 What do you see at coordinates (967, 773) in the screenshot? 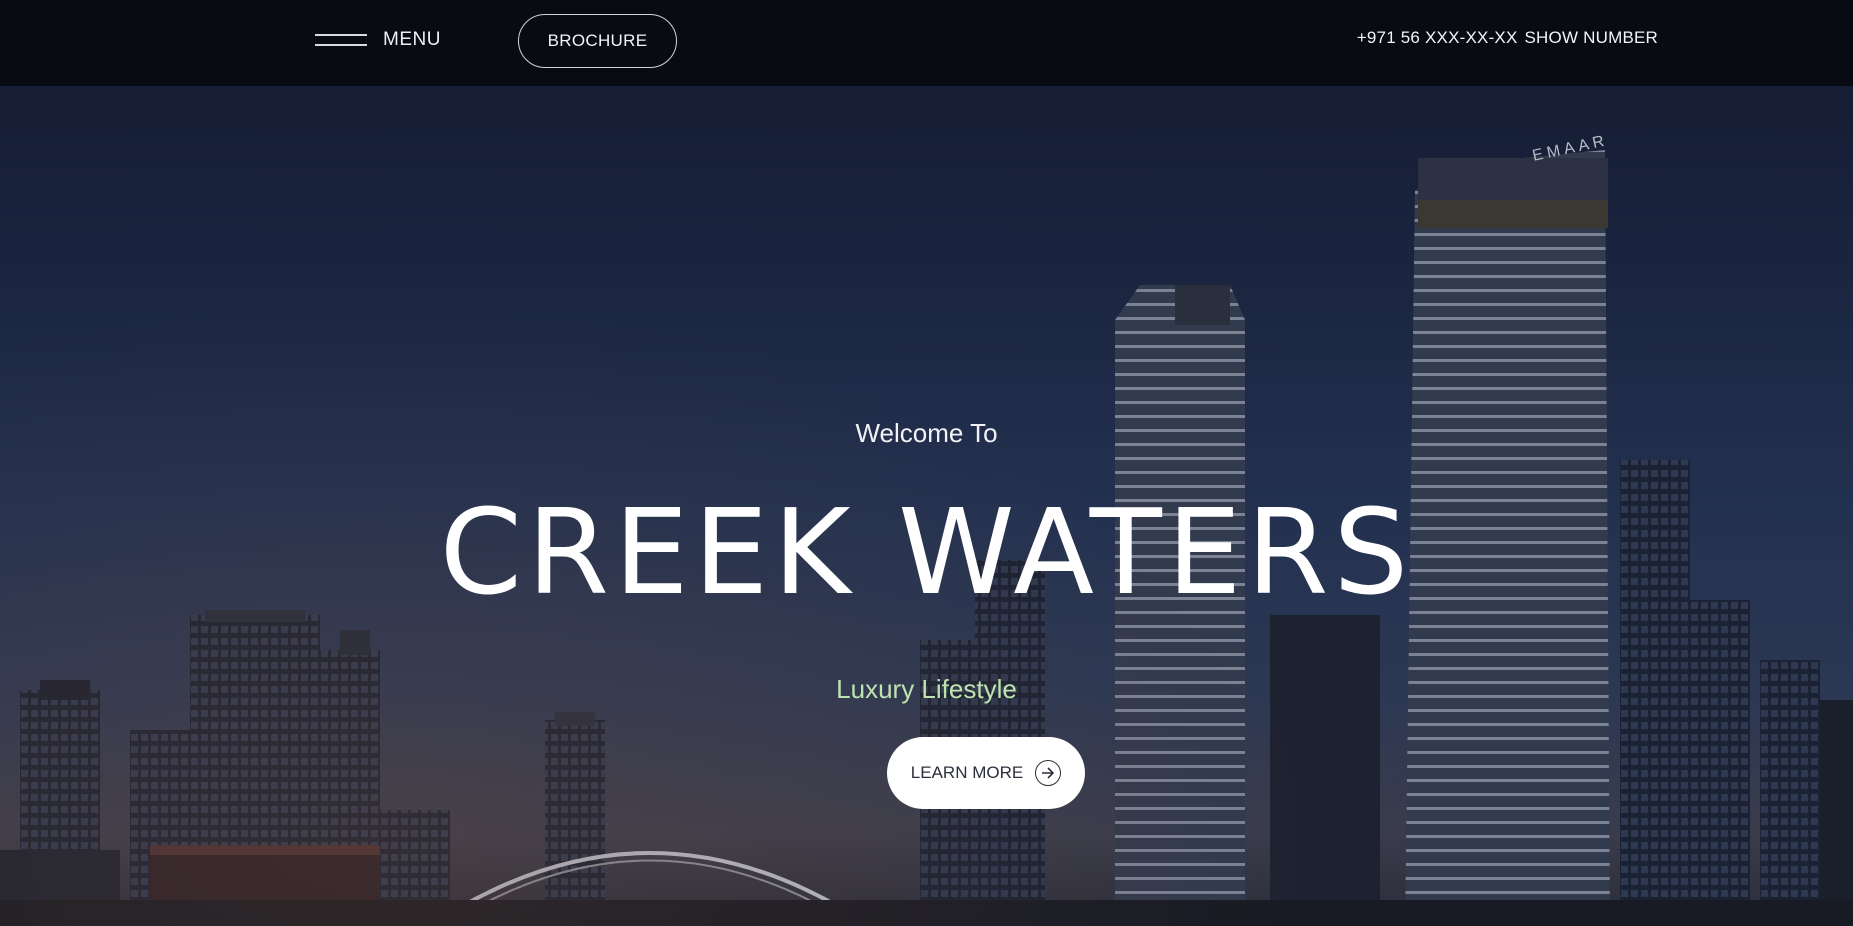
I see `learn-more-label: LEARN MORE` at bounding box center [967, 773].